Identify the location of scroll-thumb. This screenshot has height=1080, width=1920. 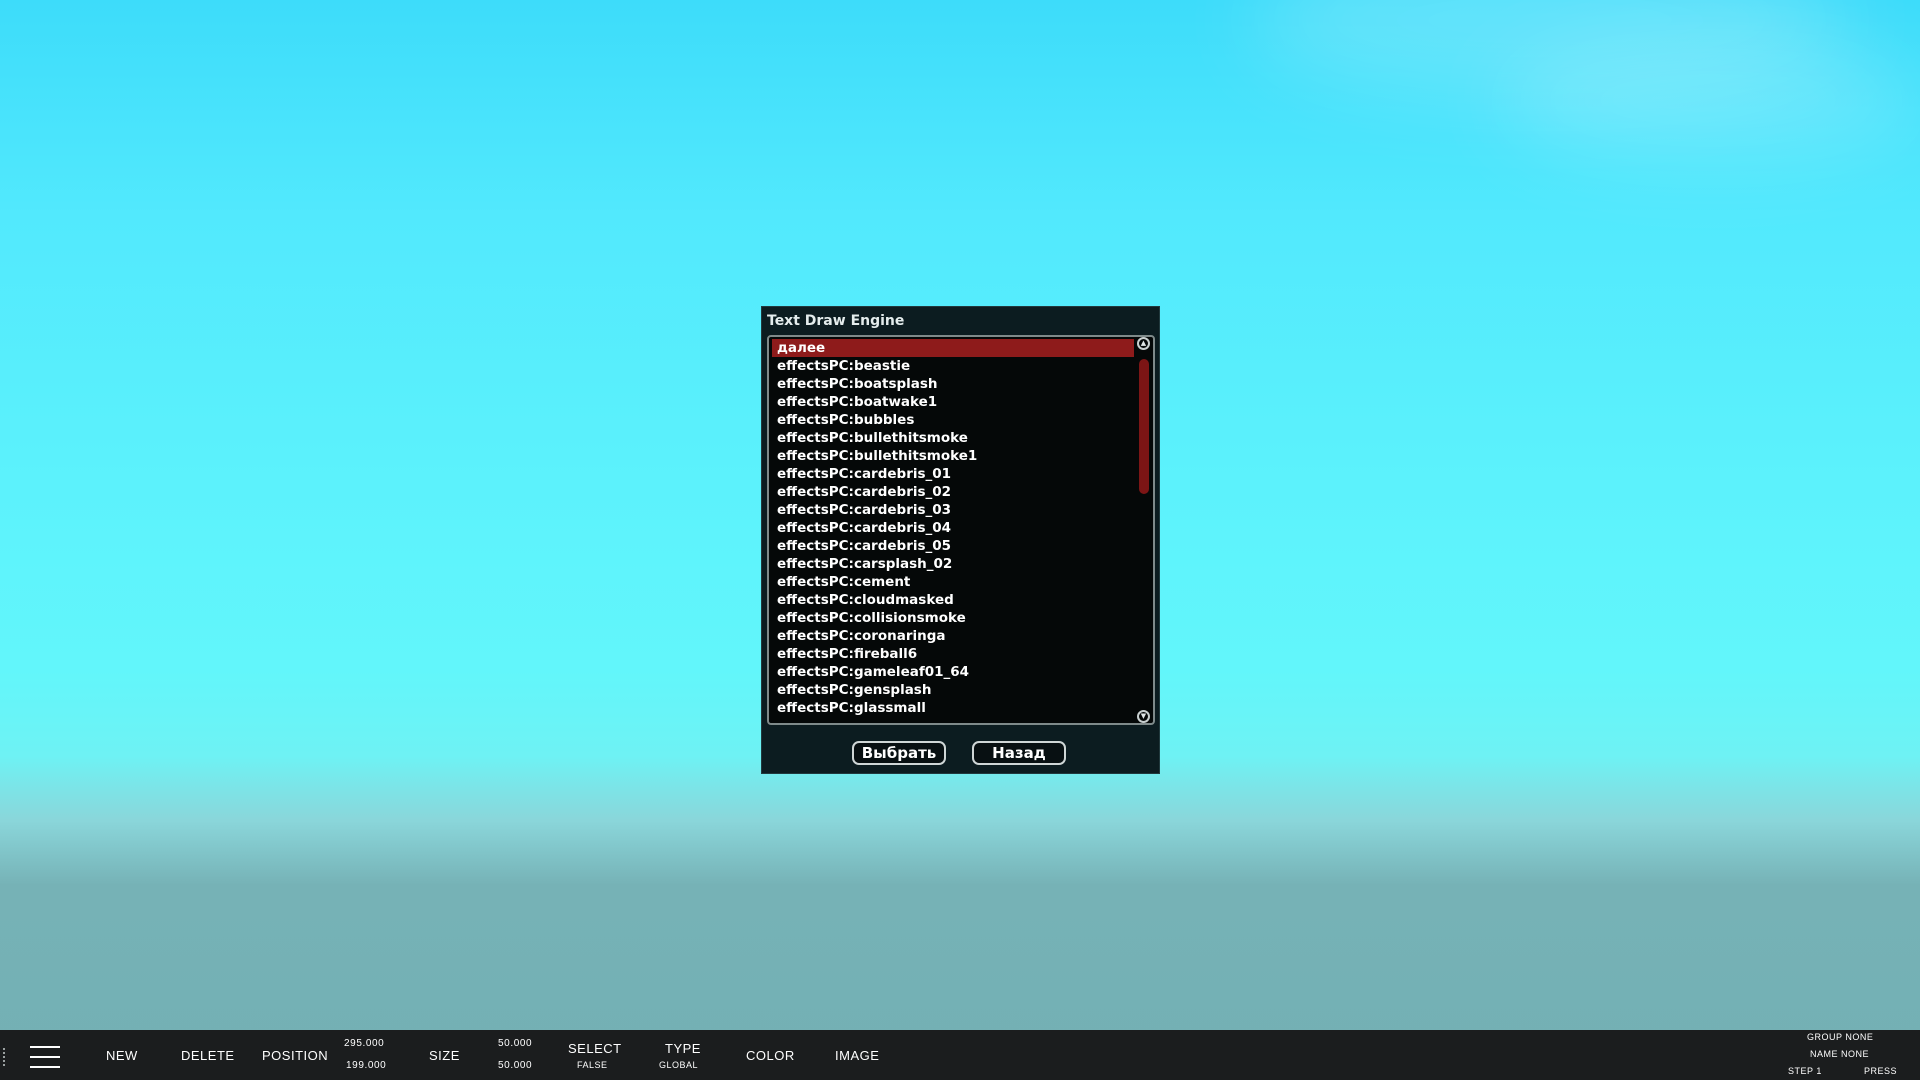
(1144, 426).